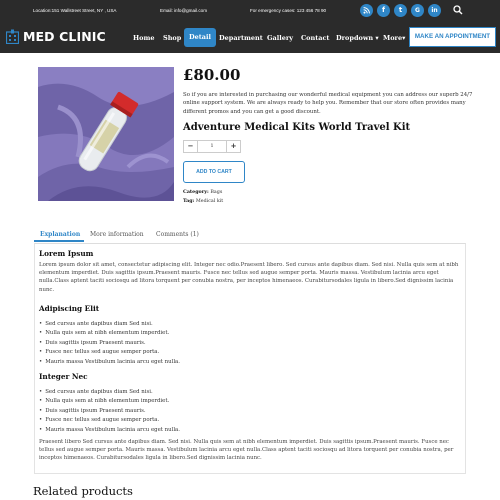 The height and width of the screenshot is (500, 500). I want to click on emergency-text: For emergency cases: 123 456 78 90, so click(288, 10).